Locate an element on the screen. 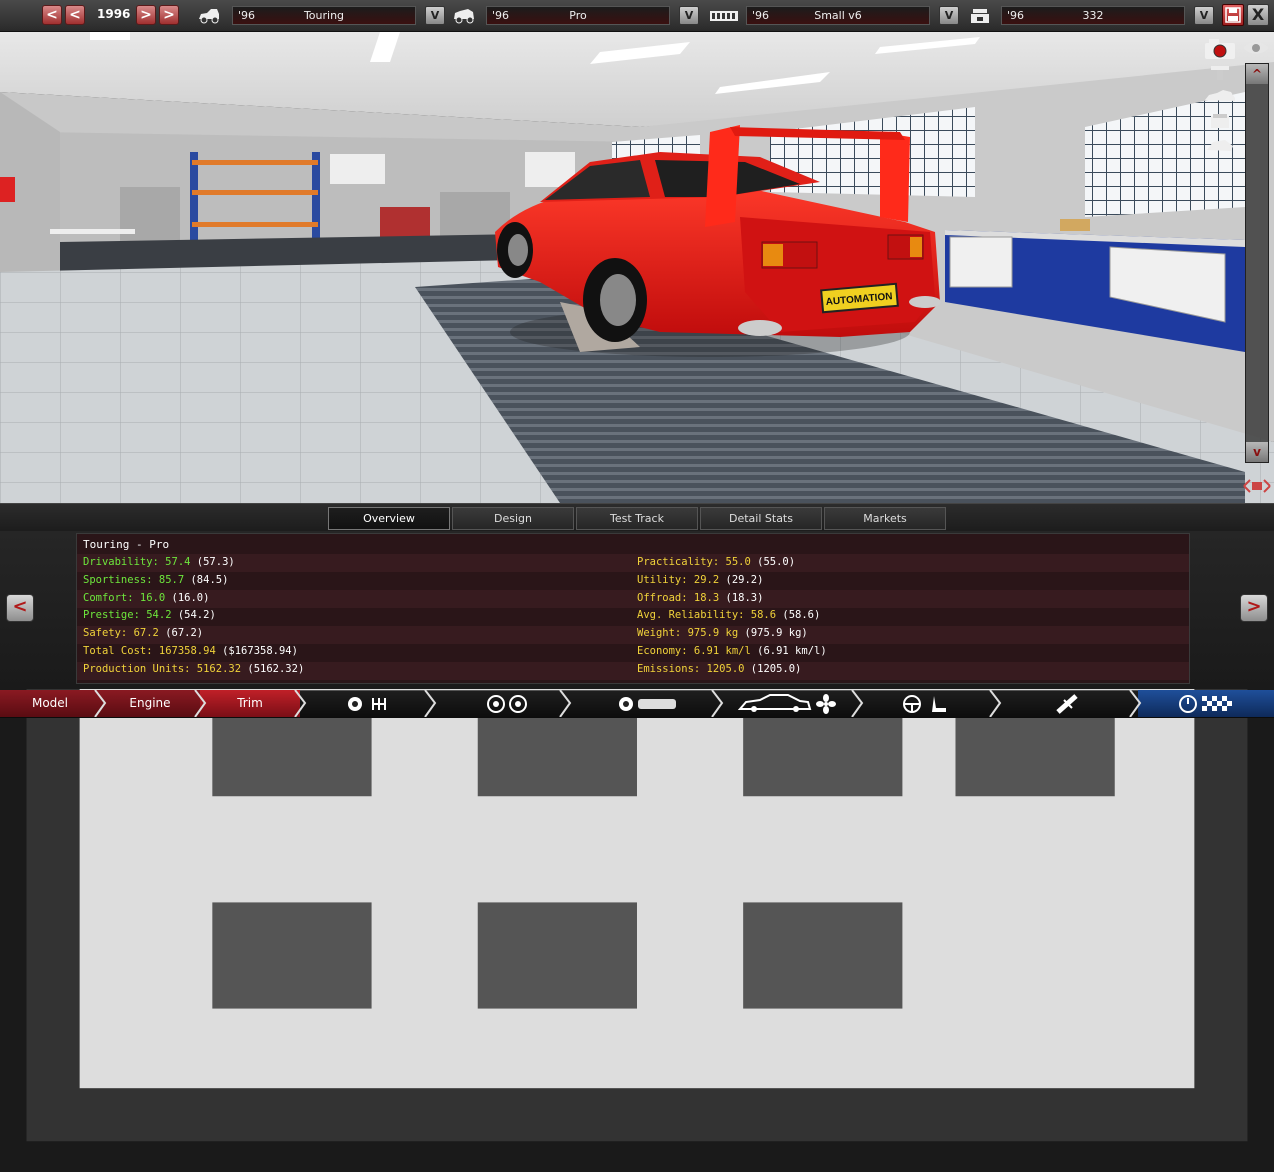  year-display: 1996 is located at coordinates (114, 14).